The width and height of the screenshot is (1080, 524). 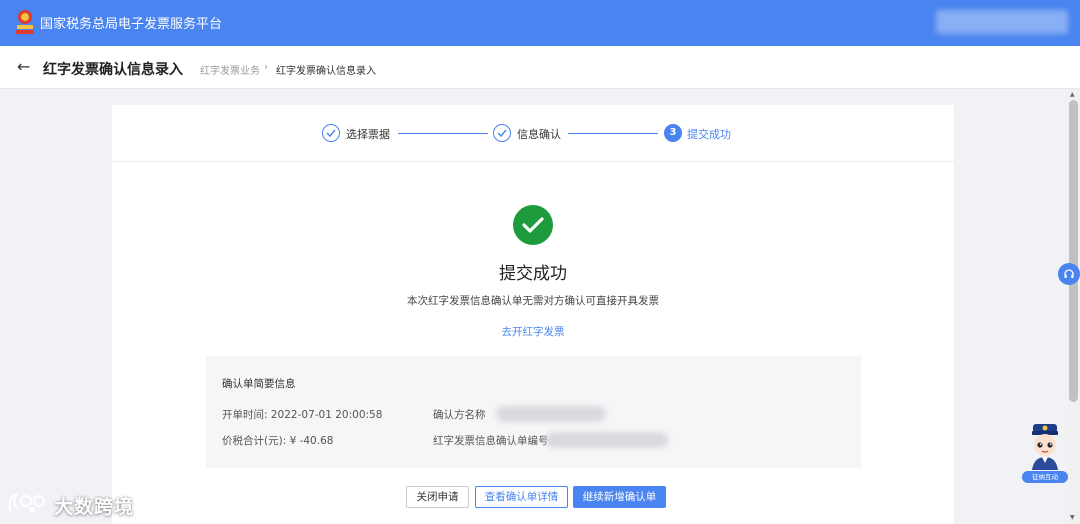 What do you see at coordinates (521, 497) in the screenshot?
I see `view-details-button: 查看确认单详情` at bounding box center [521, 497].